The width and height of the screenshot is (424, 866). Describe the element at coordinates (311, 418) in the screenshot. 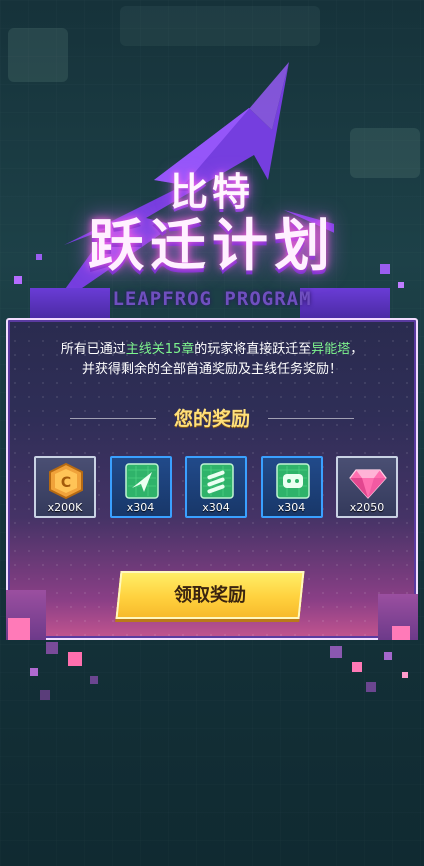

I see `divider-right` at that location.